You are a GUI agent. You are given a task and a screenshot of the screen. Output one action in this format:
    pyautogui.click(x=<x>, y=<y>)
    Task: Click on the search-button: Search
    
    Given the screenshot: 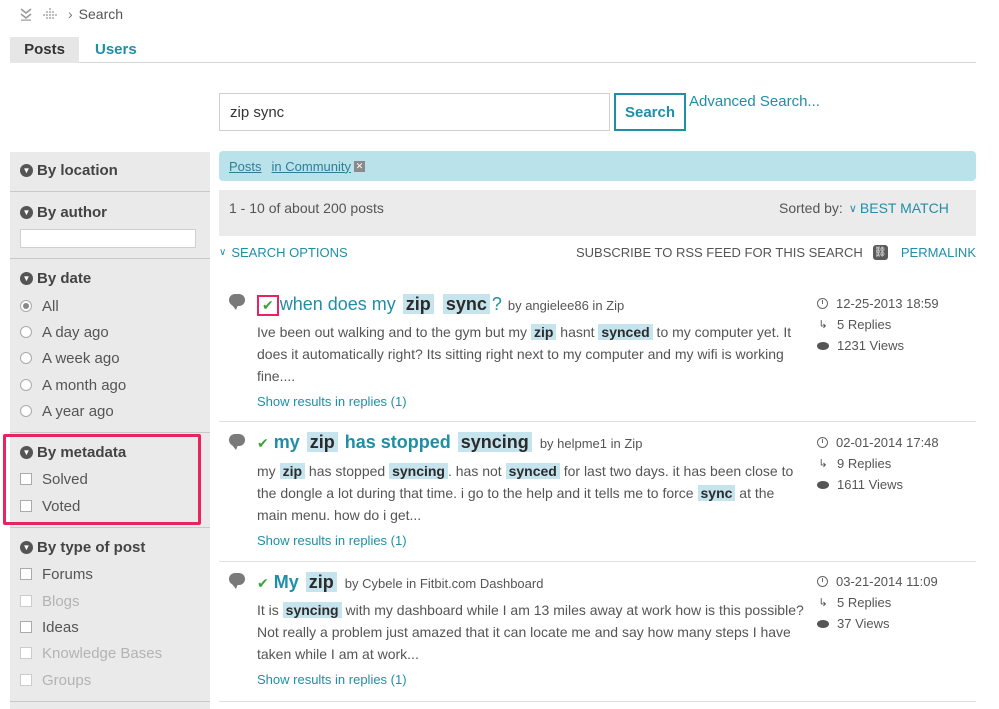 What is the action you would take?
    pyautogui.click(x=650, y=112)
    